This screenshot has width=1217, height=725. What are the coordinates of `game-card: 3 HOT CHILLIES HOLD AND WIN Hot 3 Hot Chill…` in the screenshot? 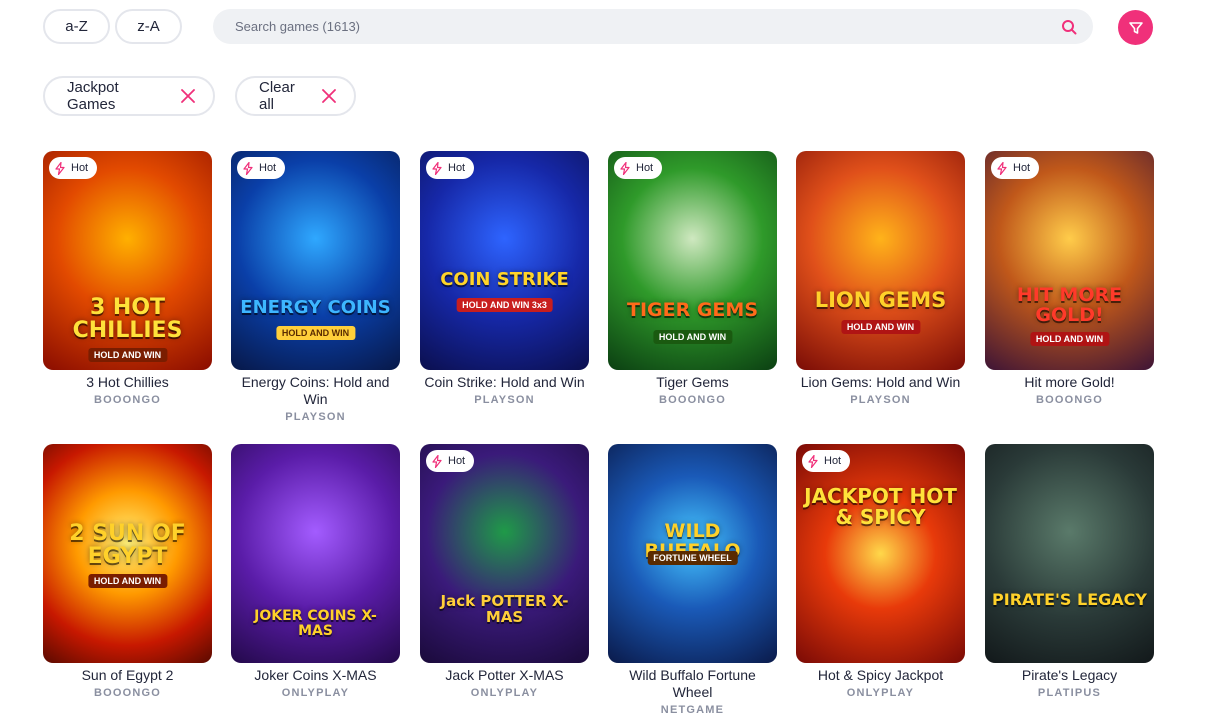 It's located at (127, 278).